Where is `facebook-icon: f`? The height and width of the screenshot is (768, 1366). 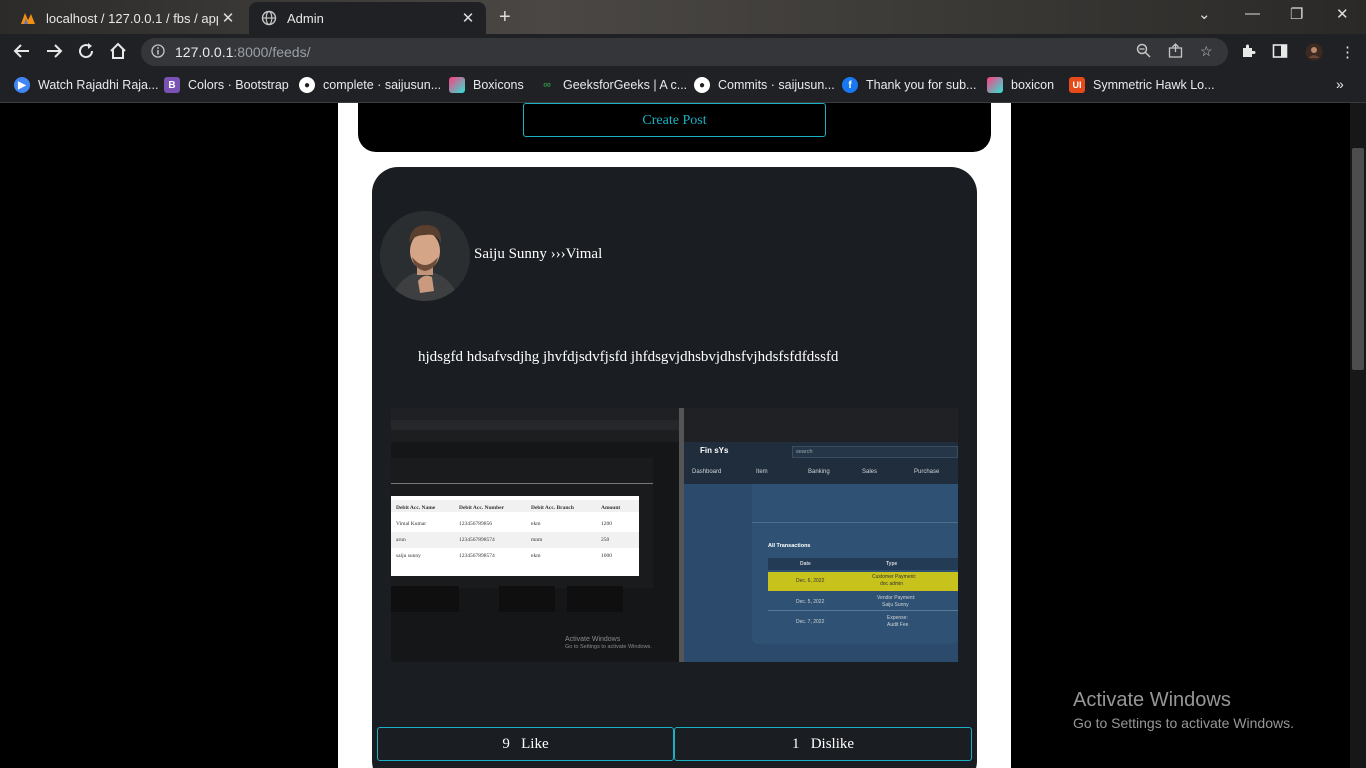
facebook-icon: f is located at coordinates (850, 85).